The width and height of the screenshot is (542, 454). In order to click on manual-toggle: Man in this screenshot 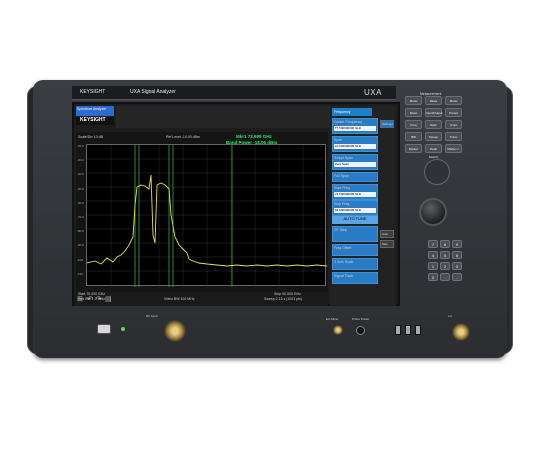, I will do `click(387, 244)`.